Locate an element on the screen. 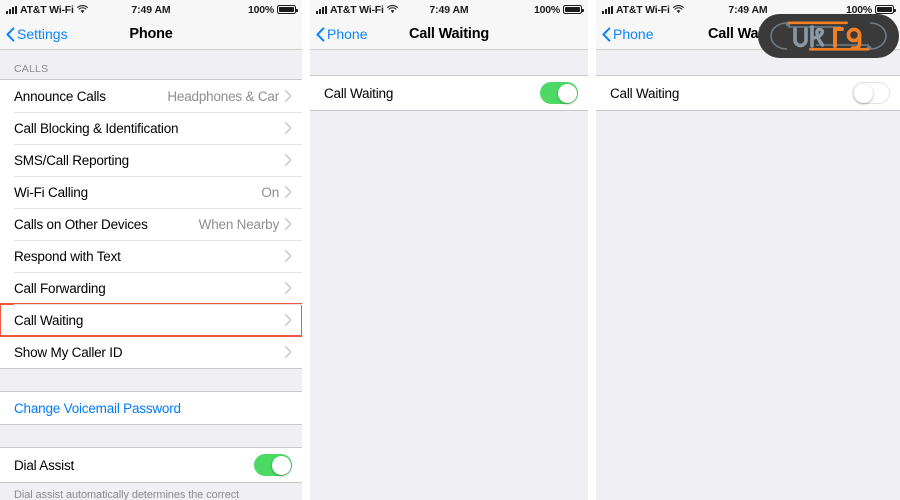  row-wifi-calling: Wi-Fi Calling On is located at coordinates (151, 192).